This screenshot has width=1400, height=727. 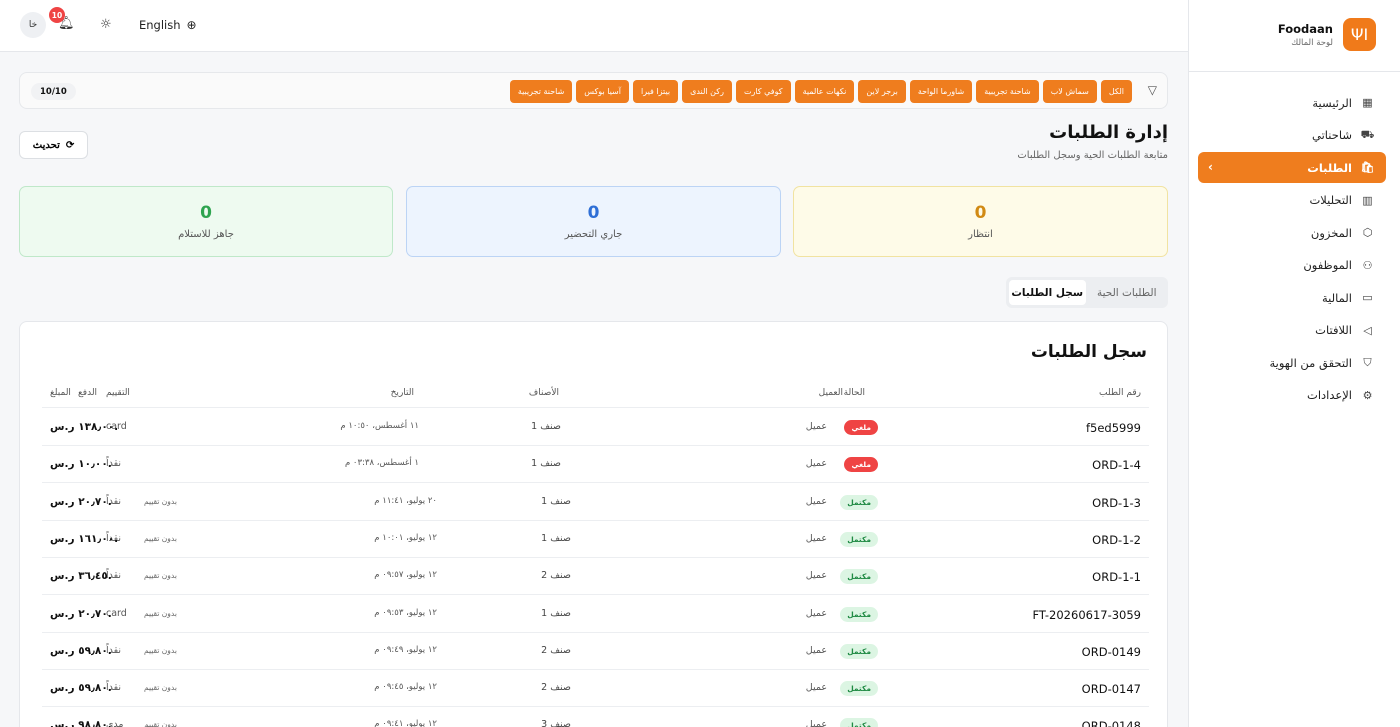 I want to click on stat-waiting-label: انتظار, so click(x=980, y=234).